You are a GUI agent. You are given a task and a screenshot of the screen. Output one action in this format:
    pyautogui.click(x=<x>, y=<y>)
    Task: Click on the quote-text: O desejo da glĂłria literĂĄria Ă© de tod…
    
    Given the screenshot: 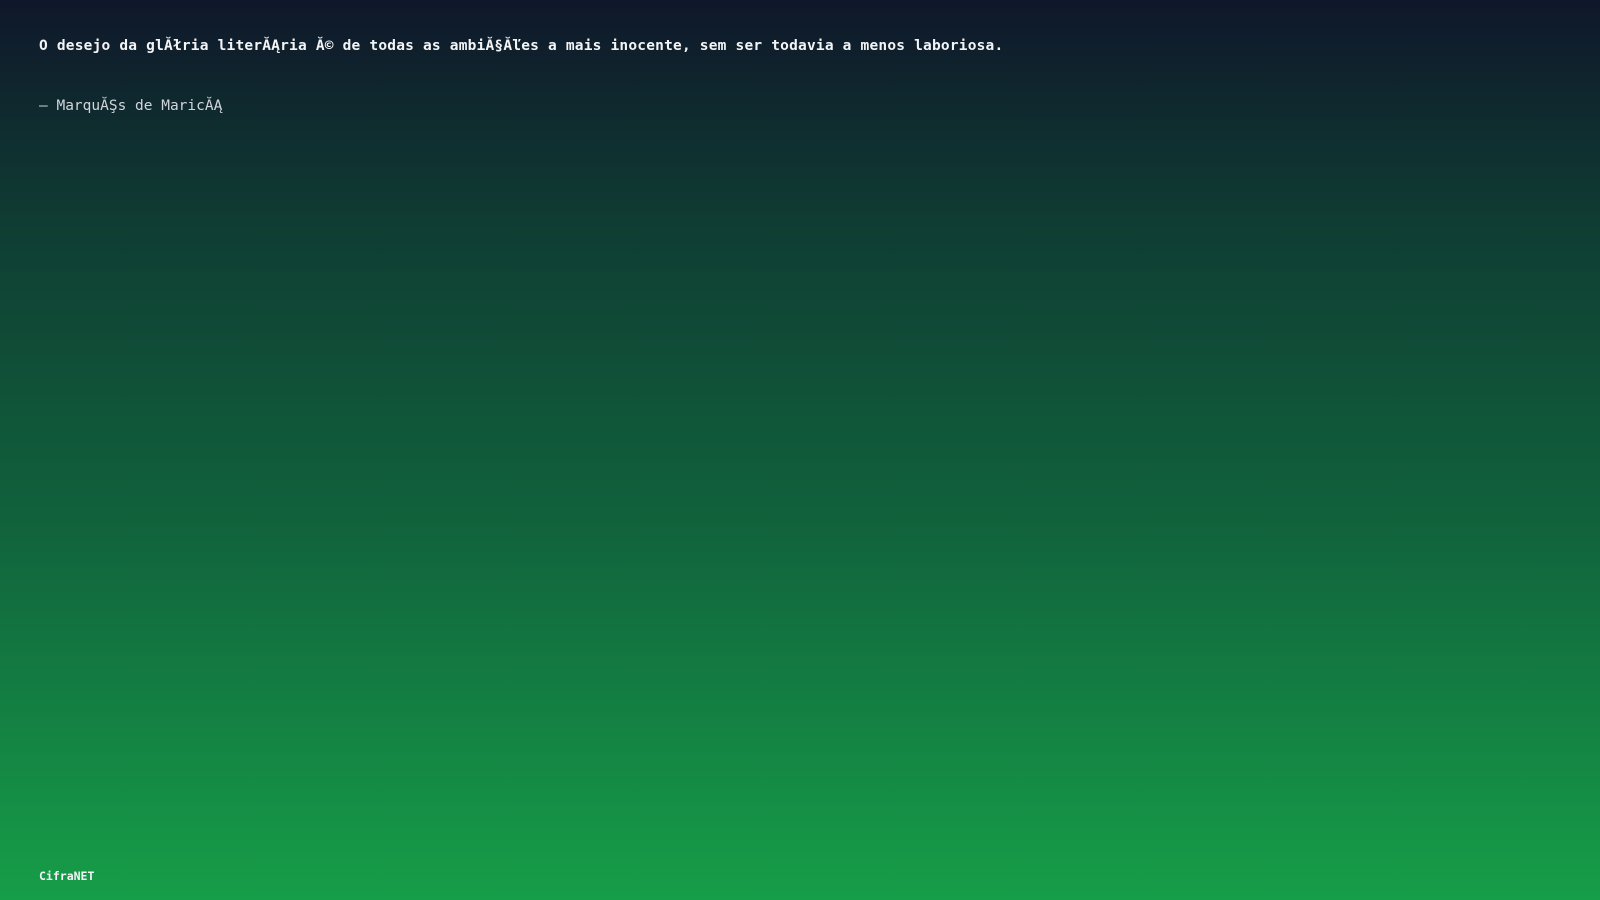 What is the action you would take?
    pyautogui.click(x=521, y=46)
    